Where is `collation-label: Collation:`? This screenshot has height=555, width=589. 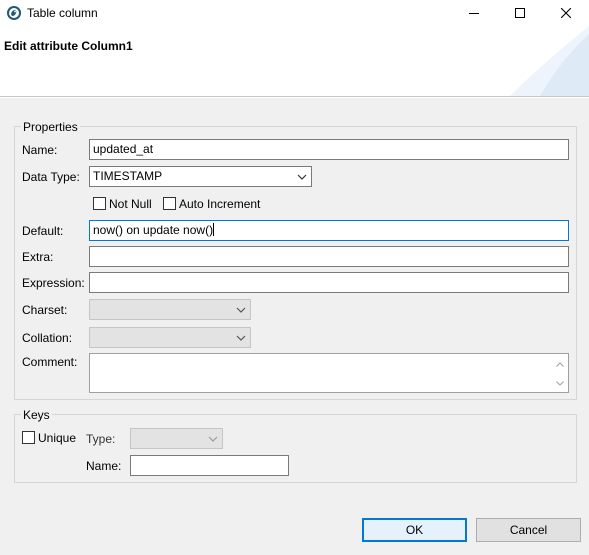 collation-label: Collation: is located at coordinates (47, 338).